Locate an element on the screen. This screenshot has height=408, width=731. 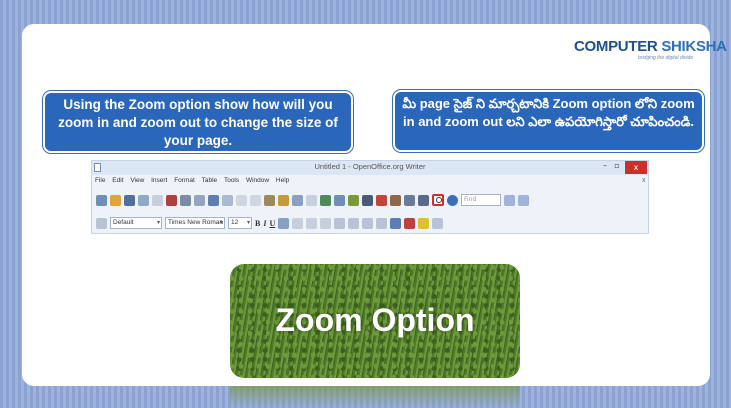
menu-window: Window is located at coordinates (257, 180).